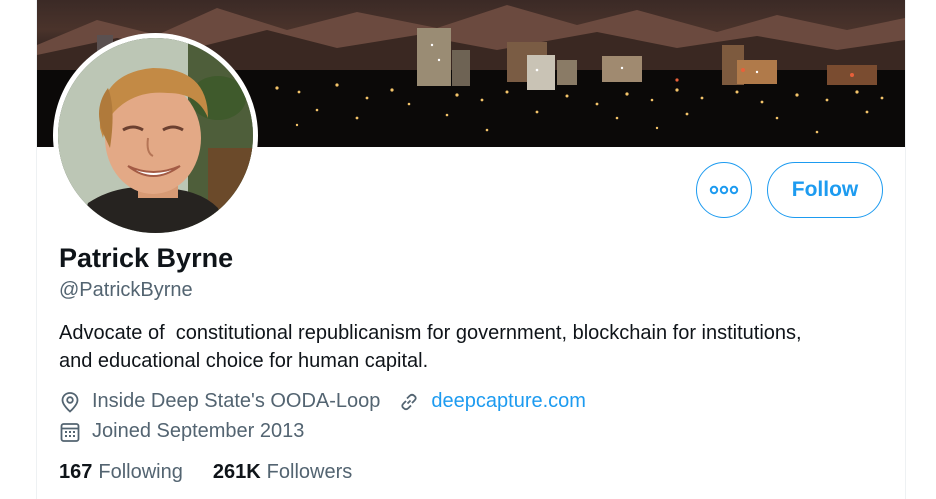 This screenshot has width=936, height=499. I want to click on following-stat: 167 Following, so click(121, 472).